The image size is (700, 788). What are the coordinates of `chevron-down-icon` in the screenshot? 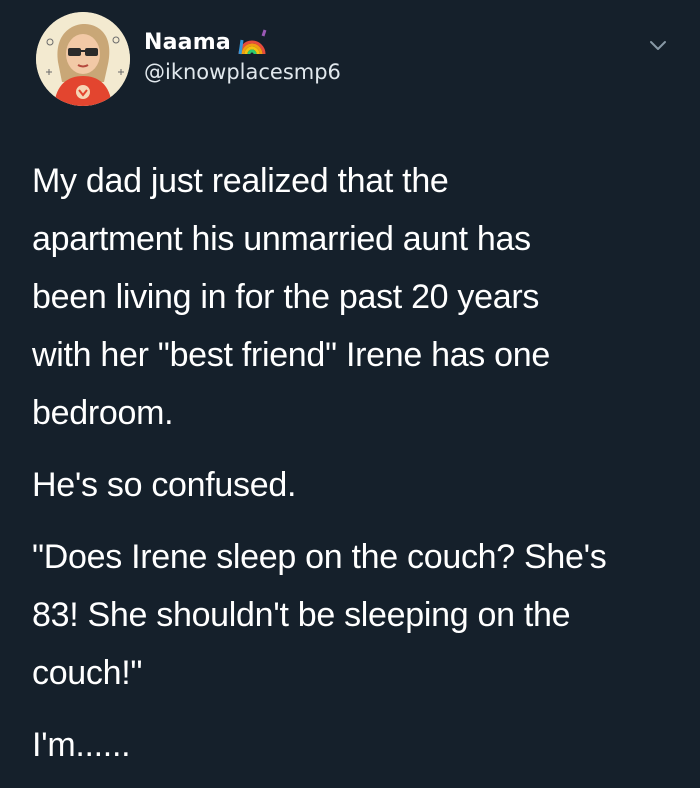 It's located at (658, 46).